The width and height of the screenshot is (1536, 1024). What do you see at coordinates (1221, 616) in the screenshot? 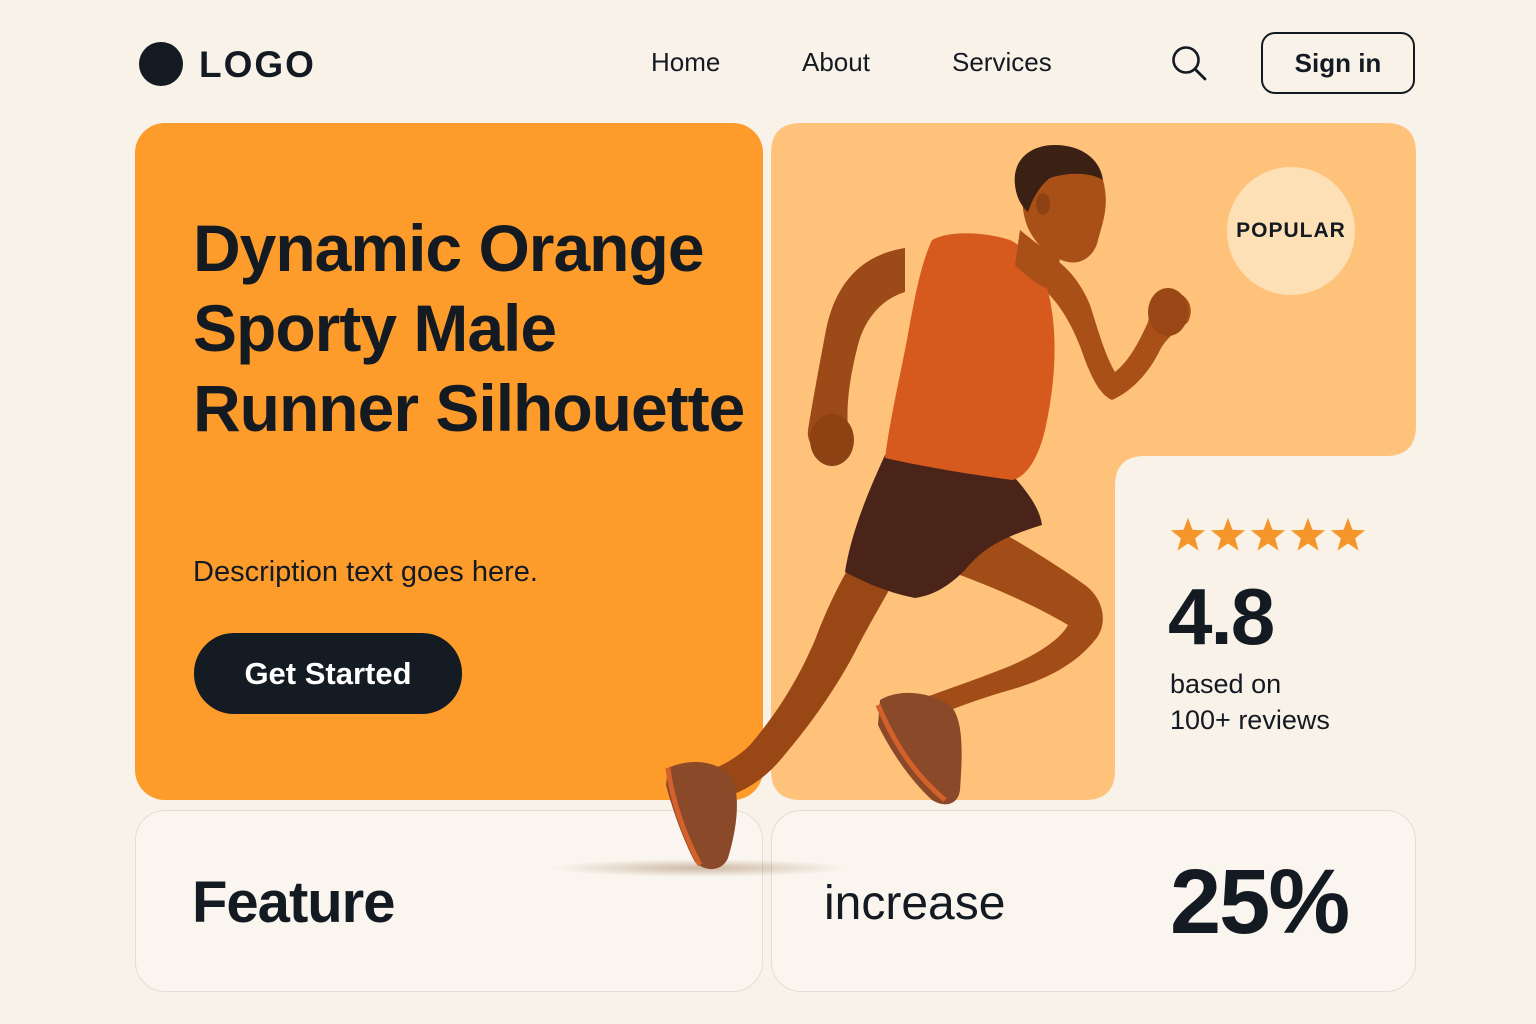
I see `rating-value: 4.8` at bounding box center [1221, 616].